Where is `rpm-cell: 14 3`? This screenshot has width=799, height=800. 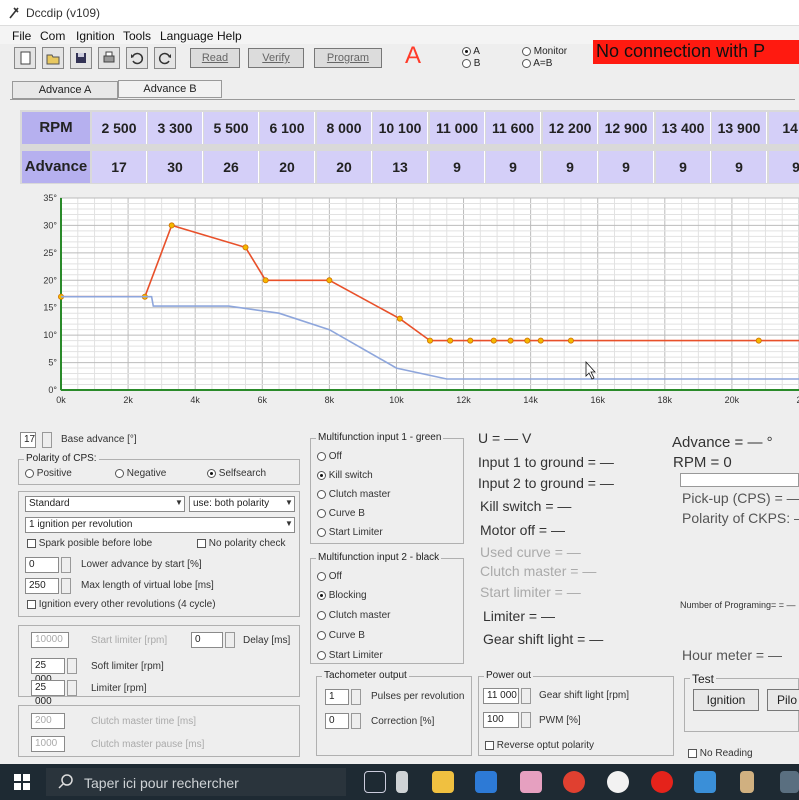
rpm-cell: 14 3 is located at coordinates (784, 128).